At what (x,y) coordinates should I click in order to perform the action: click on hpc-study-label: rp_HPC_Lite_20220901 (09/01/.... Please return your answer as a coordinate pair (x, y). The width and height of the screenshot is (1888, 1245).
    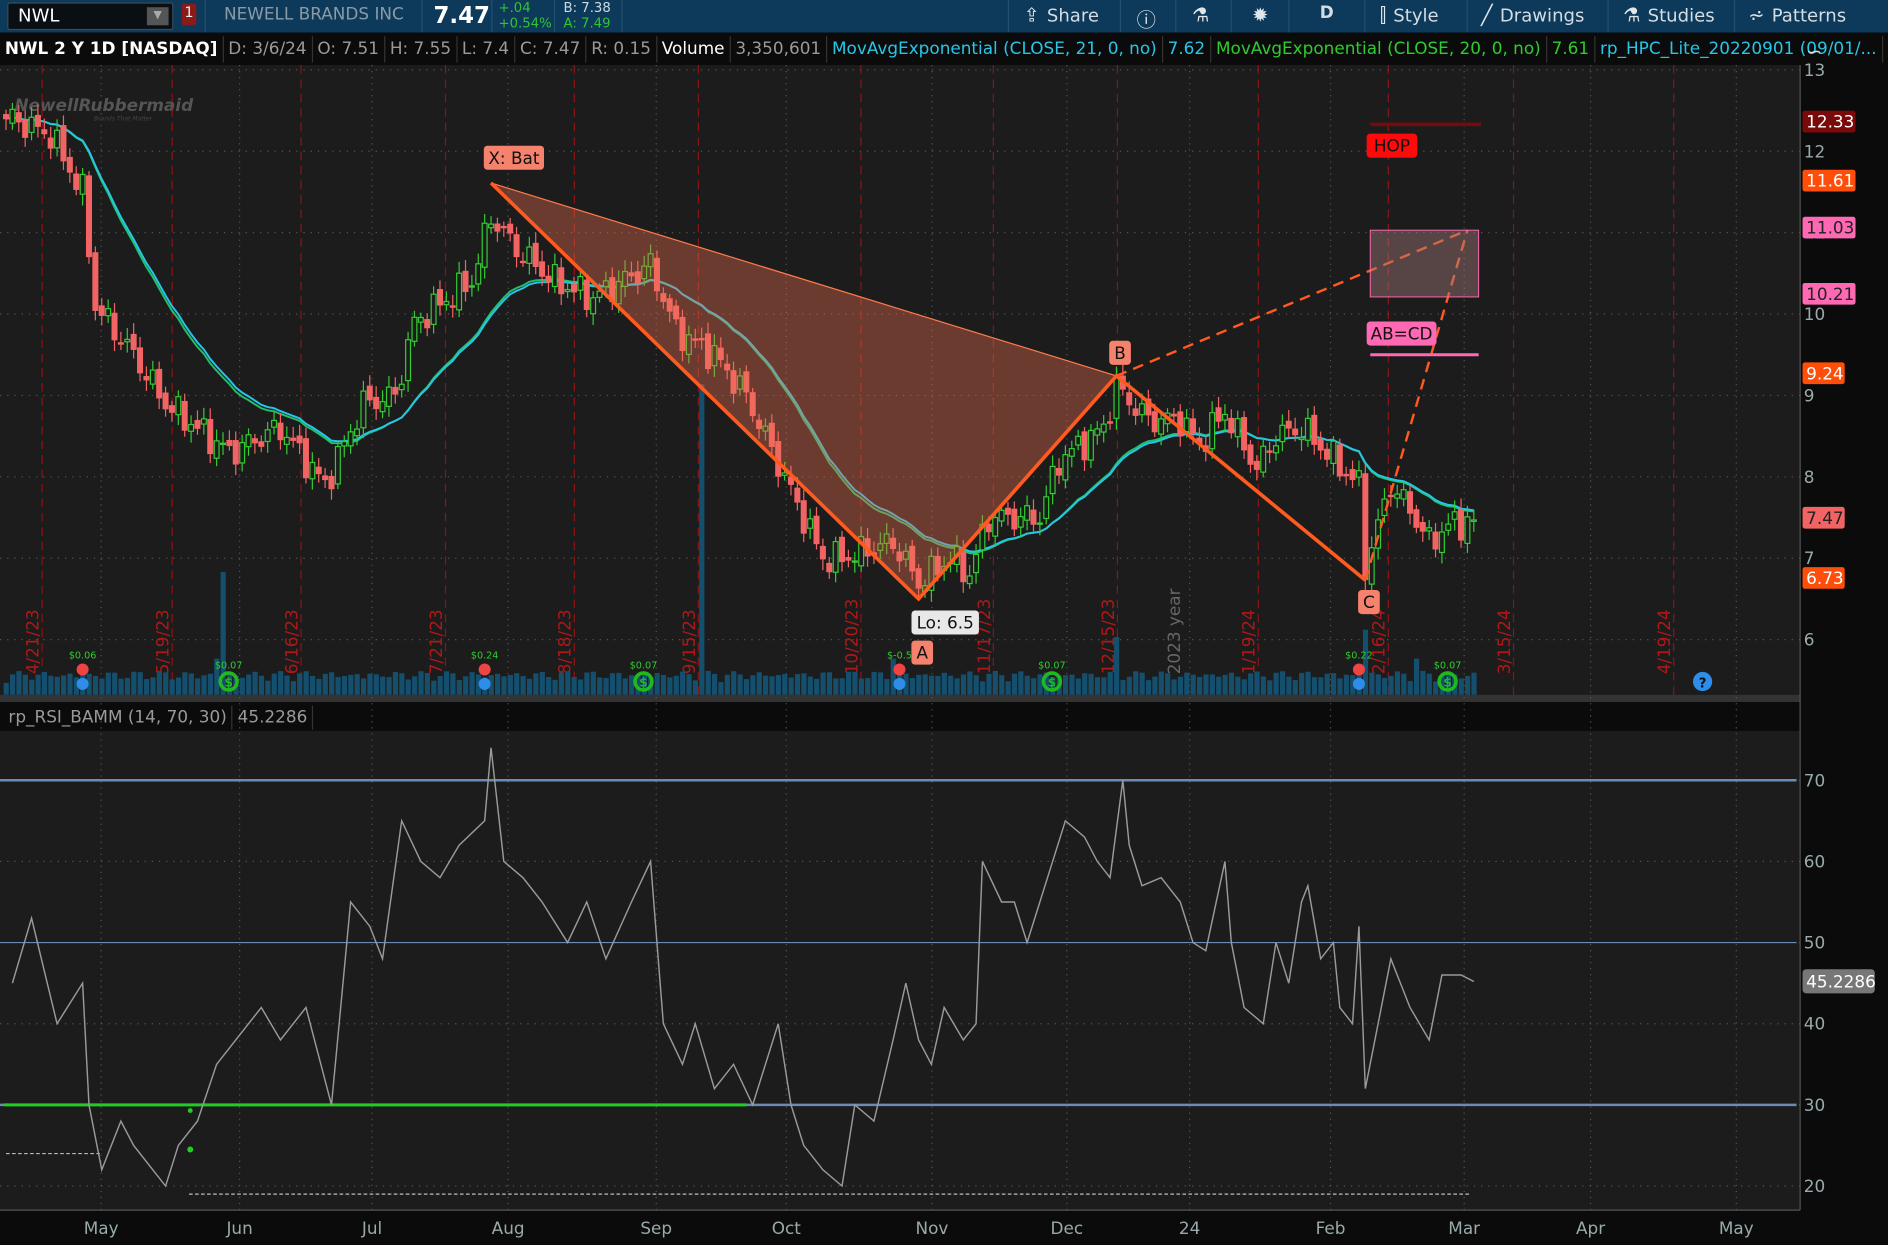
    Looking at the image, I should click on (1739, 49).